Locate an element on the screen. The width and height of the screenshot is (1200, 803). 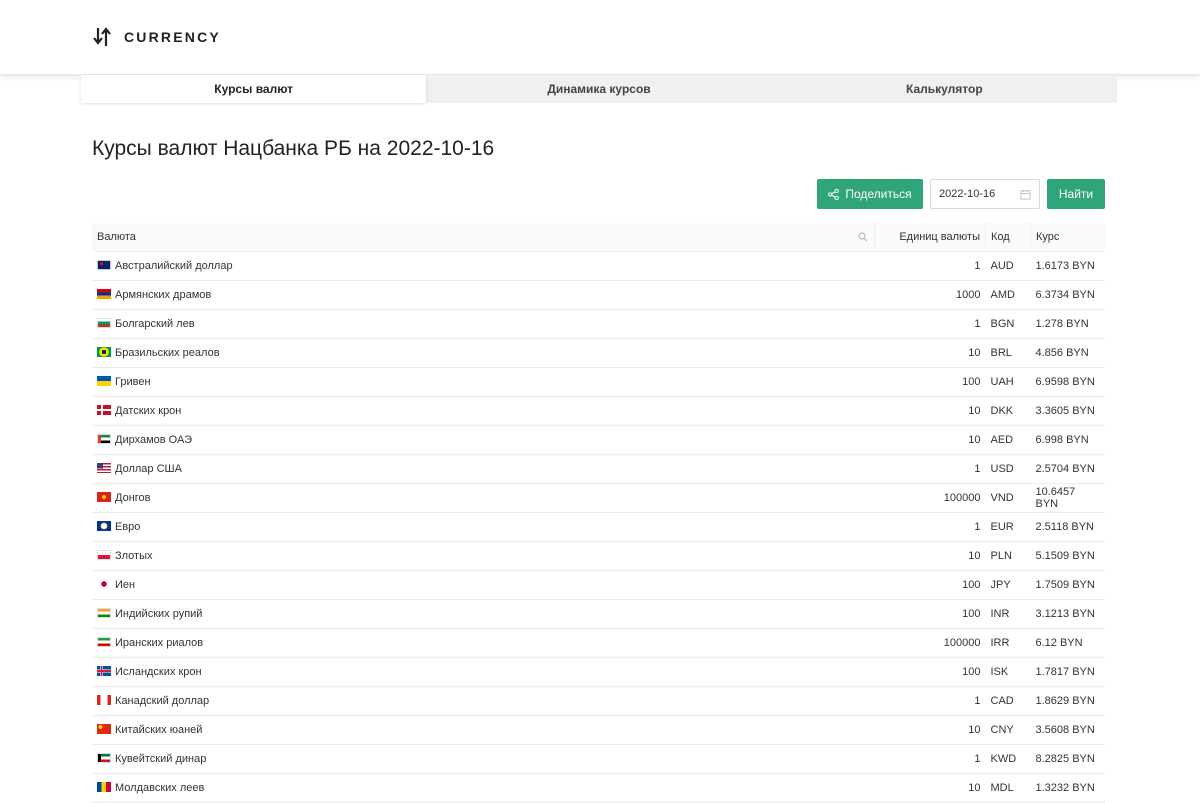
date-value: 2022-10-16 is located at coordinates (967, 194).